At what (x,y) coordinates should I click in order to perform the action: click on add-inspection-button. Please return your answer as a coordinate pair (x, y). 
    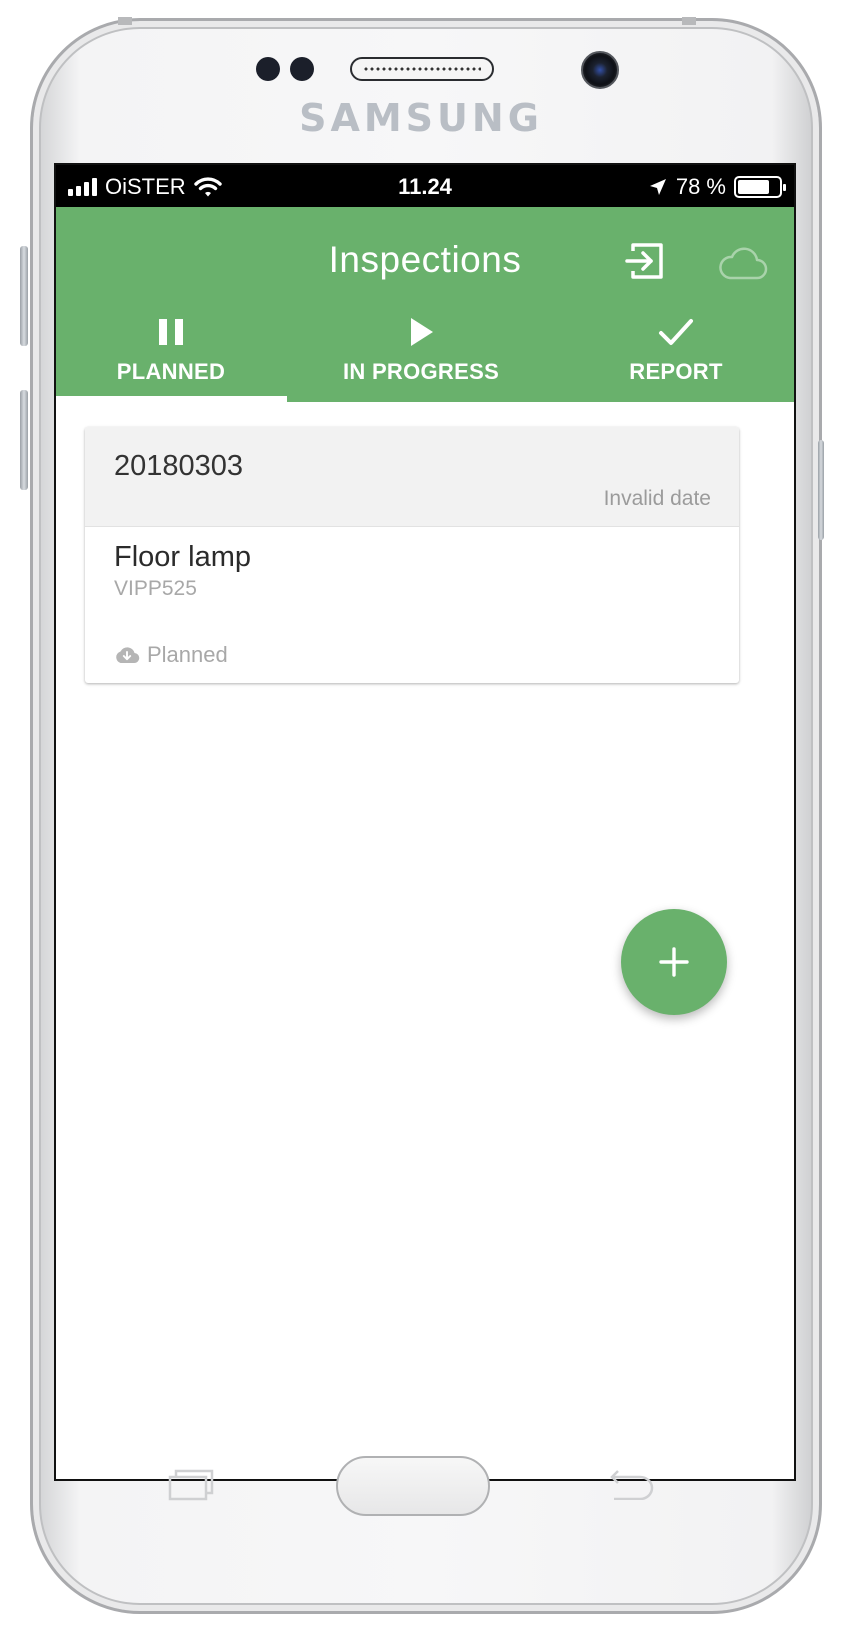
    Looking at the image, I should click on (674, 962).